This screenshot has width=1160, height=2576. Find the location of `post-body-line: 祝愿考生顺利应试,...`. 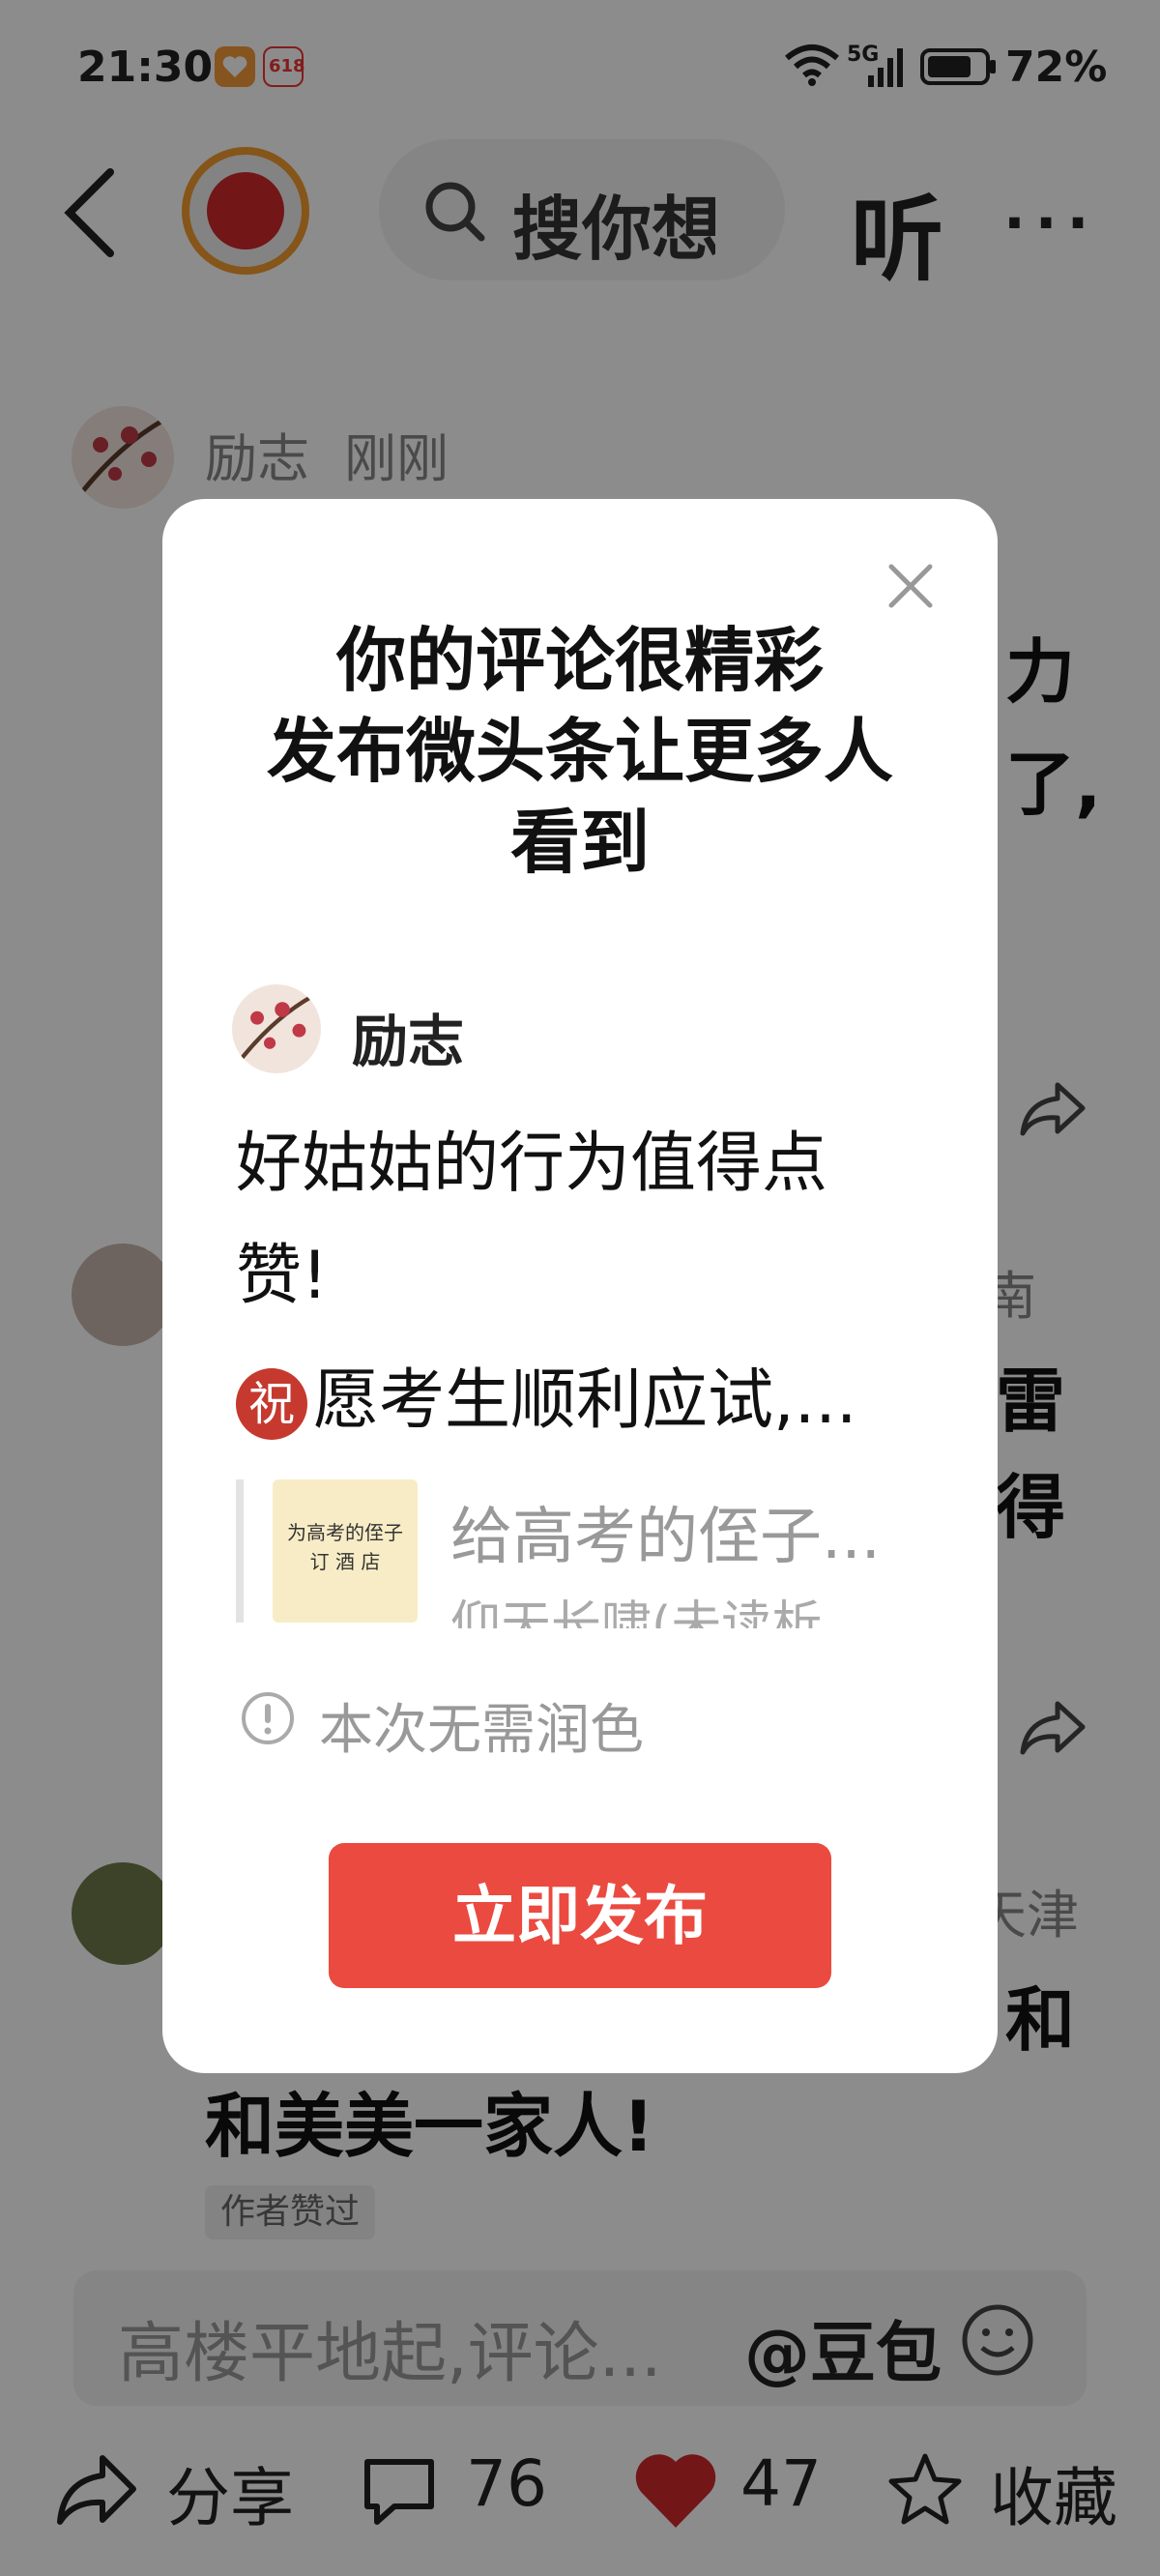

post-body-line: 祝愿考生顺利应试,... is located at coordinates (575, 1394).